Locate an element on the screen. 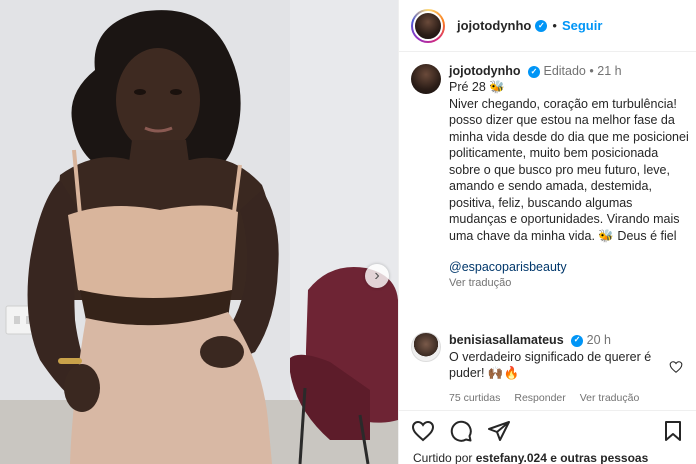 This screenshot has width=696, height=464. mention-link: @espacoparisbeauty is located at coordinates (569, 267).